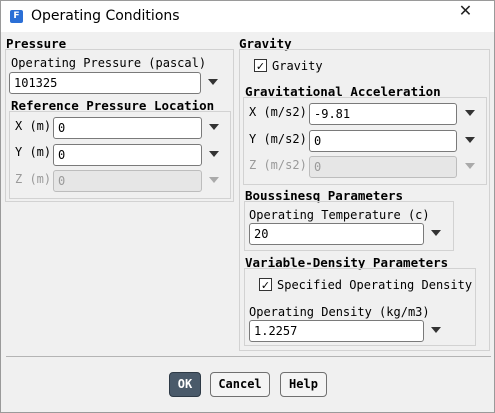  What do you see at coordinates (265, 285) in the screenshot?
I see `specified-density-checkbox: ✓` at bounding box center [265, 285].